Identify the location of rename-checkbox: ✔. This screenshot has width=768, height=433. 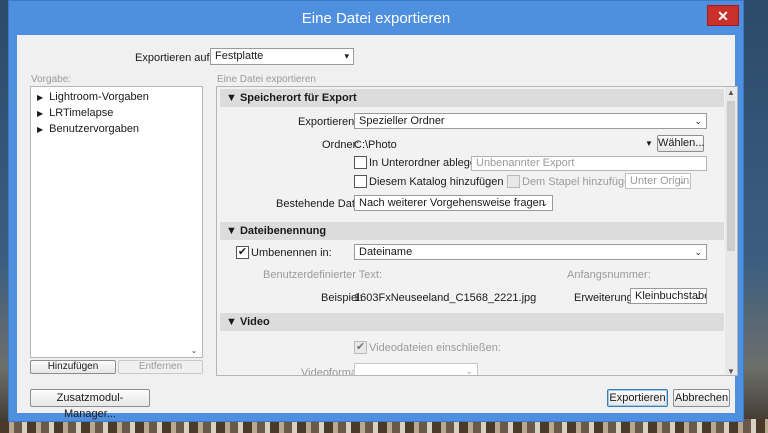
(242, 252).